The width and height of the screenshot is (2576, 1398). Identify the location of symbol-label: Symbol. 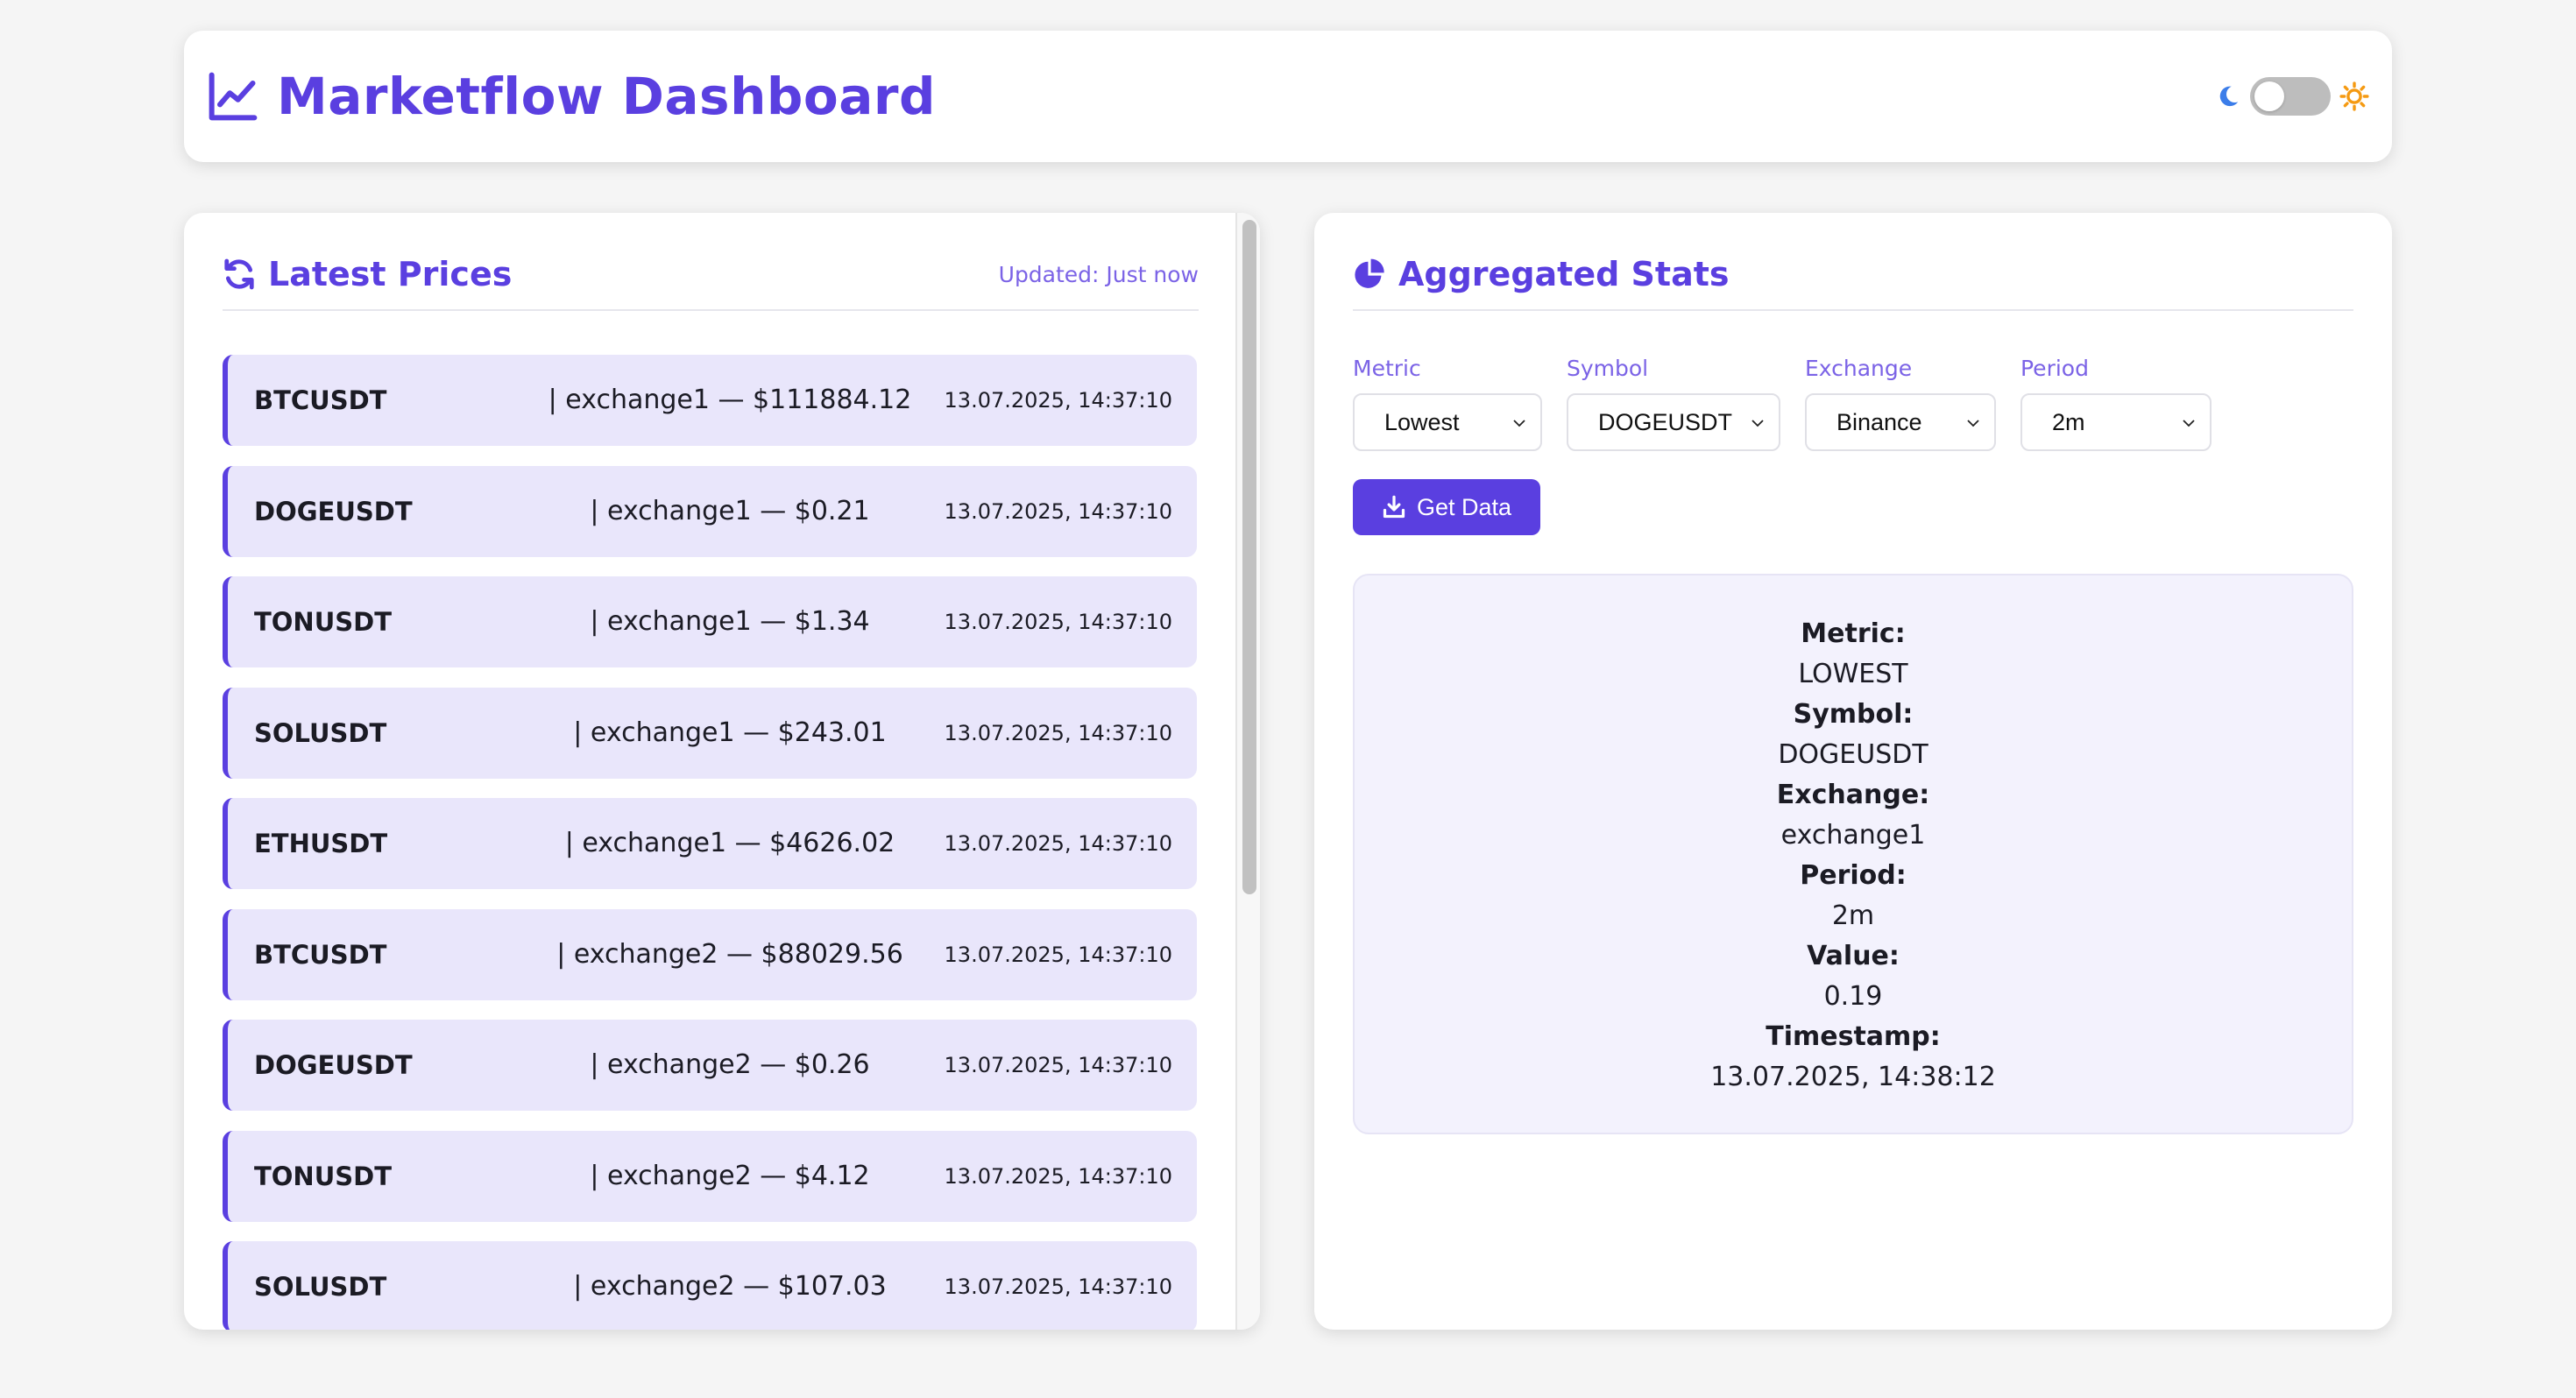
(1608, 368).